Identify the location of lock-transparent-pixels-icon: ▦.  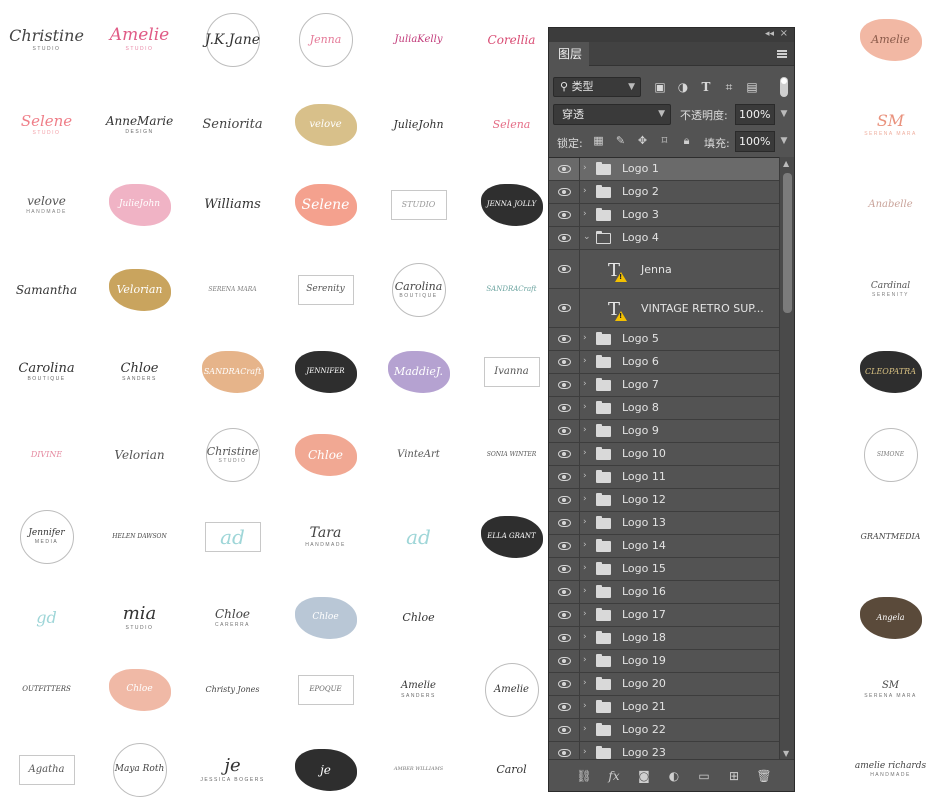
(598, 140).